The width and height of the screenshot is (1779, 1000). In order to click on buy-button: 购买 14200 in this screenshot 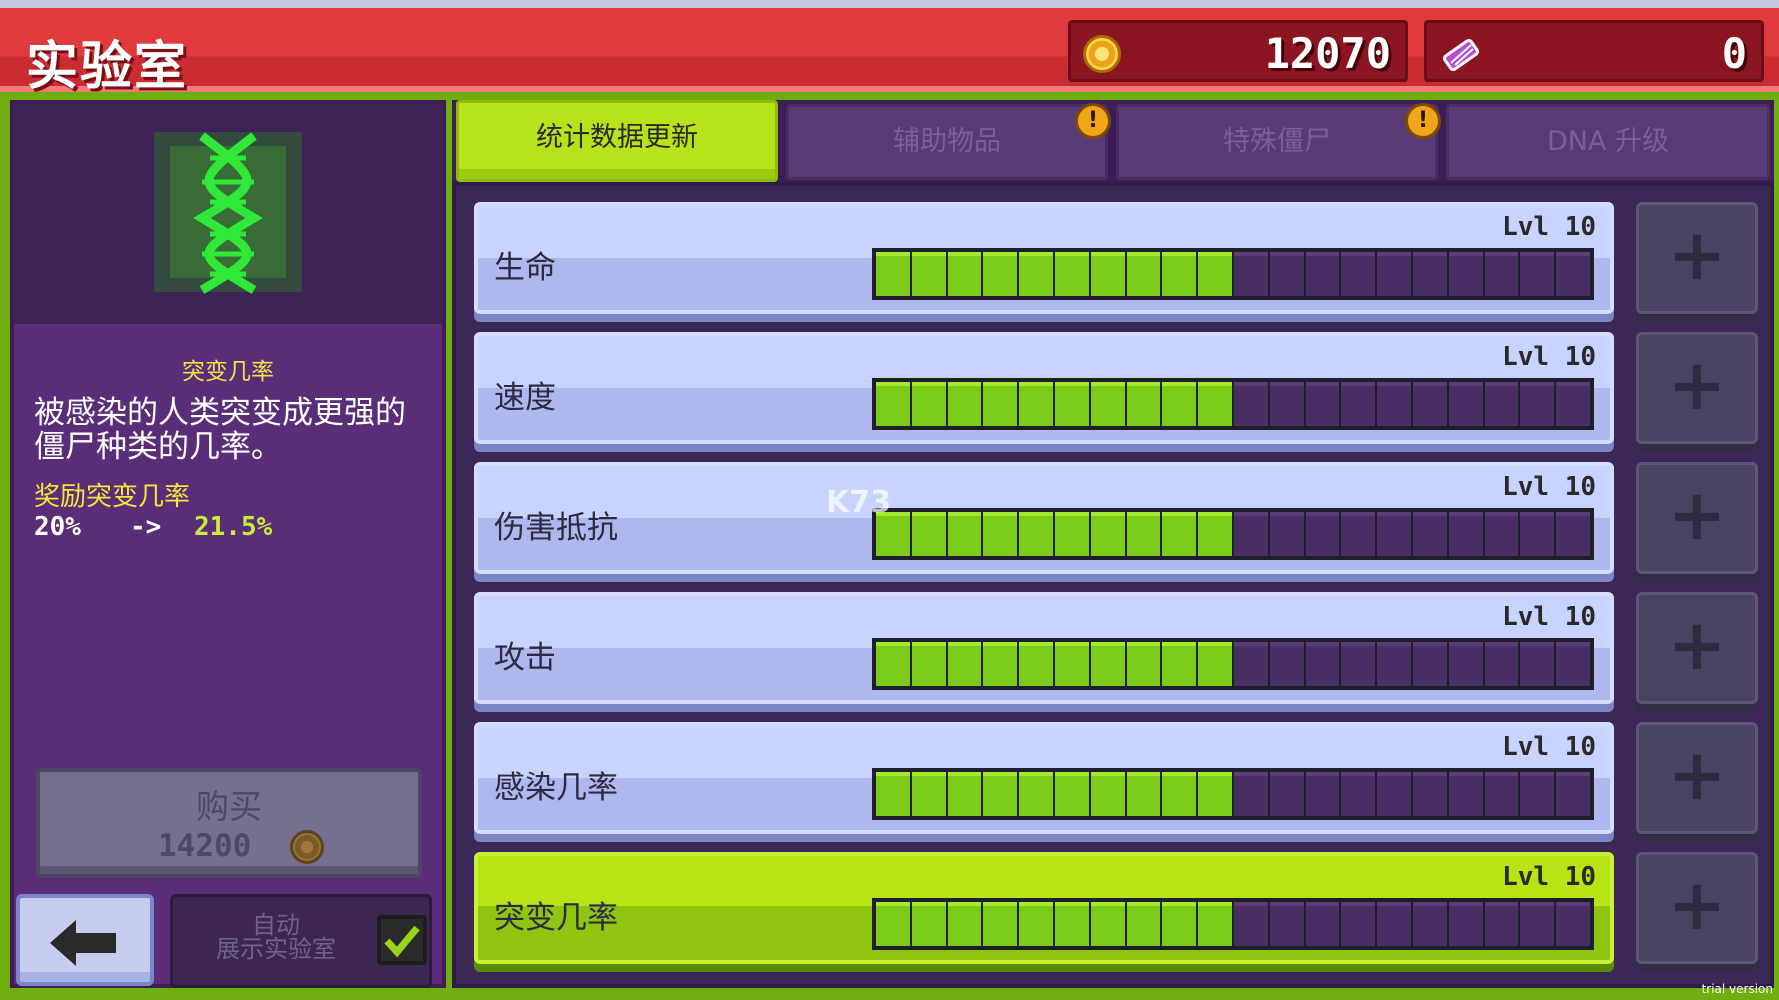, I will do `click(229, 823)`.